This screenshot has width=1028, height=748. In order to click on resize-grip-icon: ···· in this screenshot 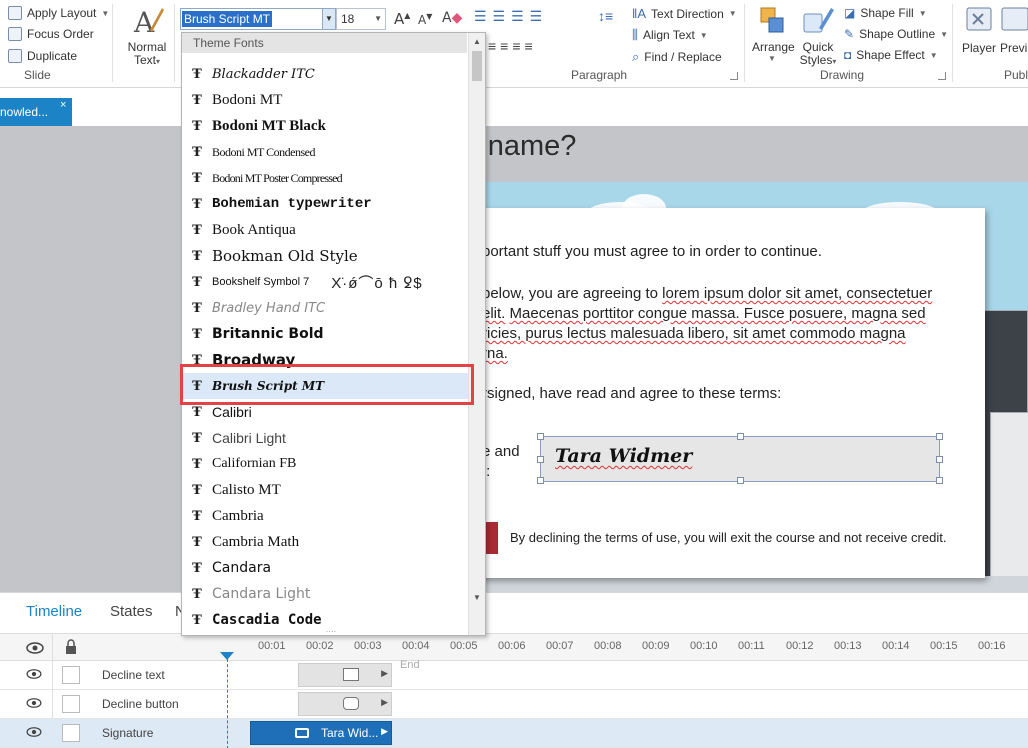, I will do `click(331, 632)`.